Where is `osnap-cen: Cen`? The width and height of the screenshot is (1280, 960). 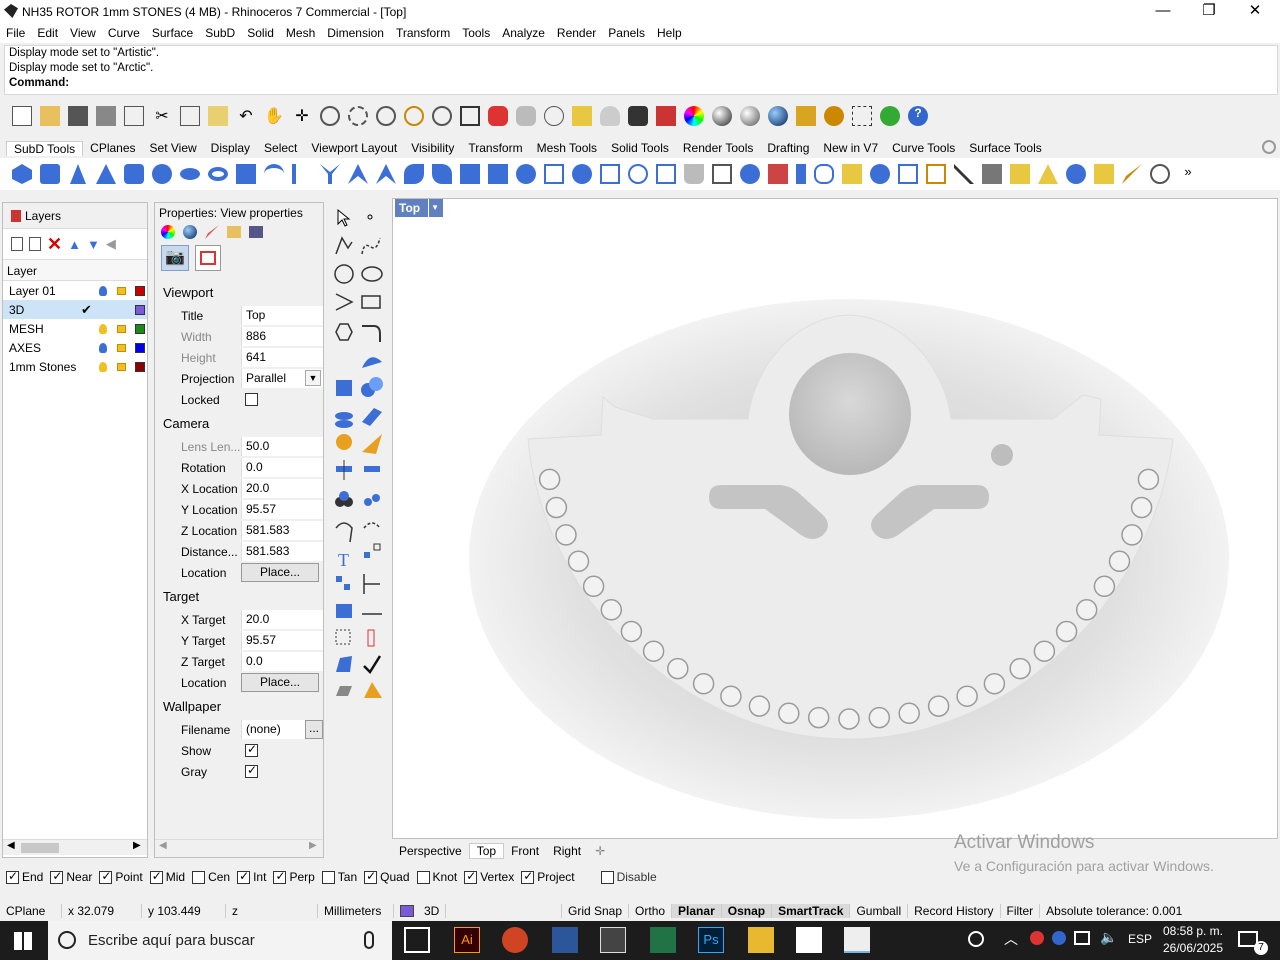 osnap-cen: Cen is located at coordinates (211, 877).